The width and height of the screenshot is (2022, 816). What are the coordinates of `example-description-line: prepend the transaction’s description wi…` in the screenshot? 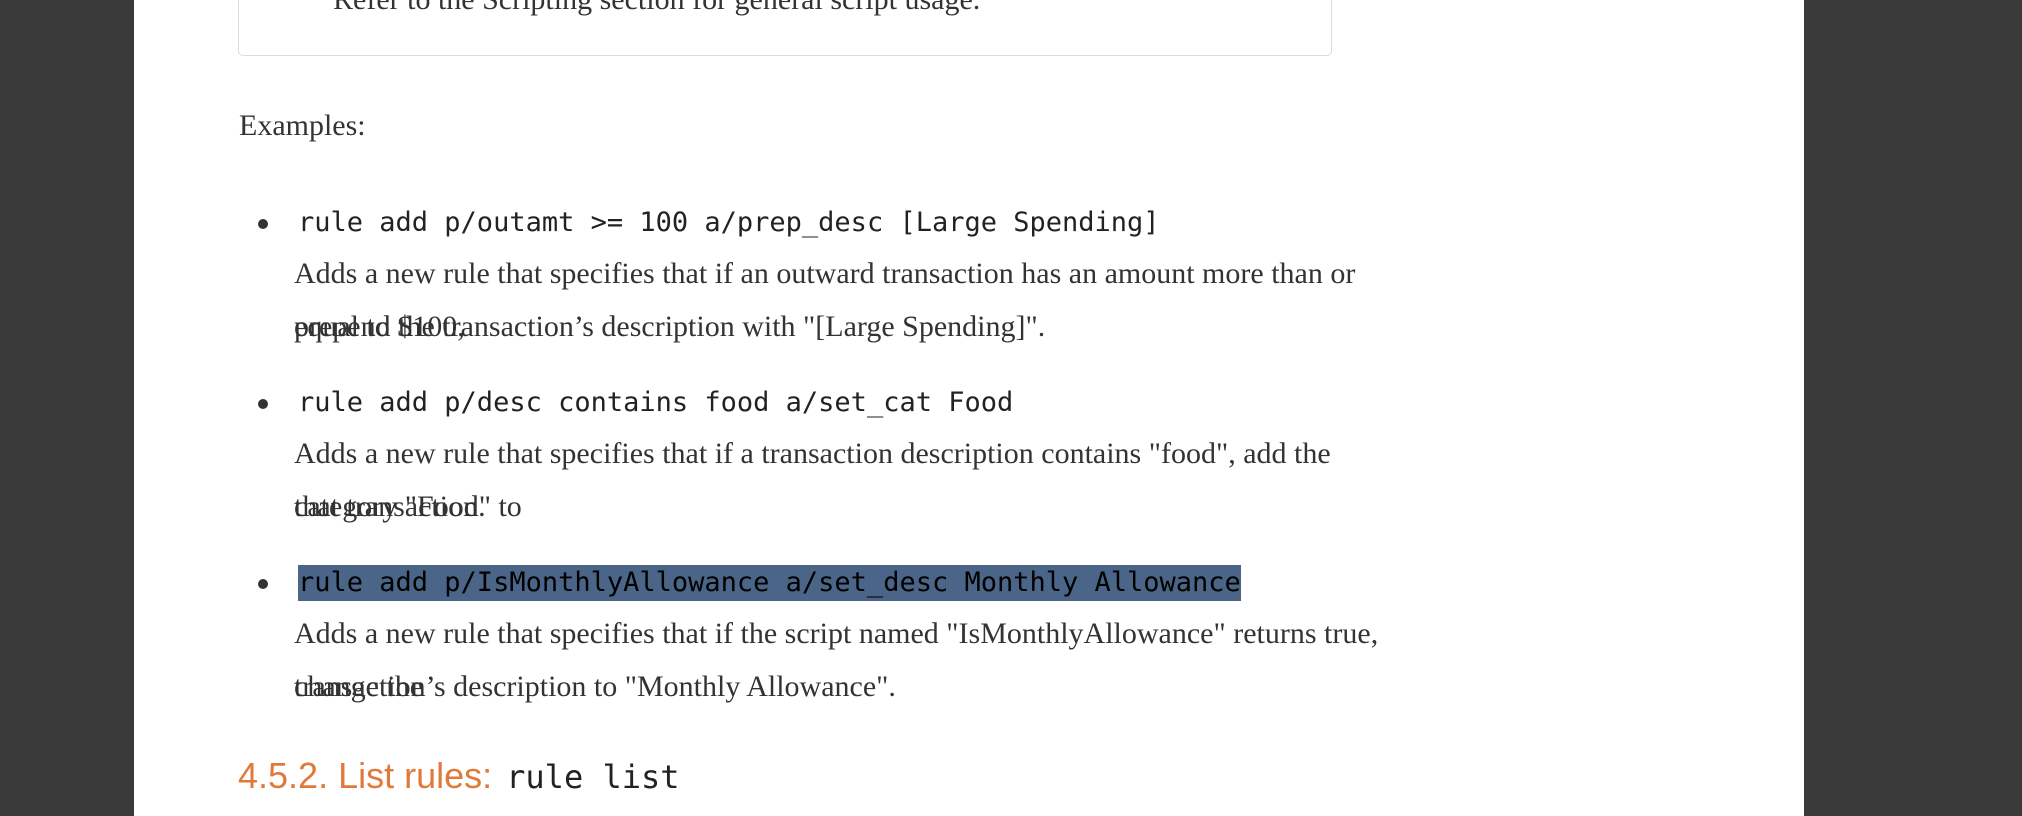 It's located at (670, 326).